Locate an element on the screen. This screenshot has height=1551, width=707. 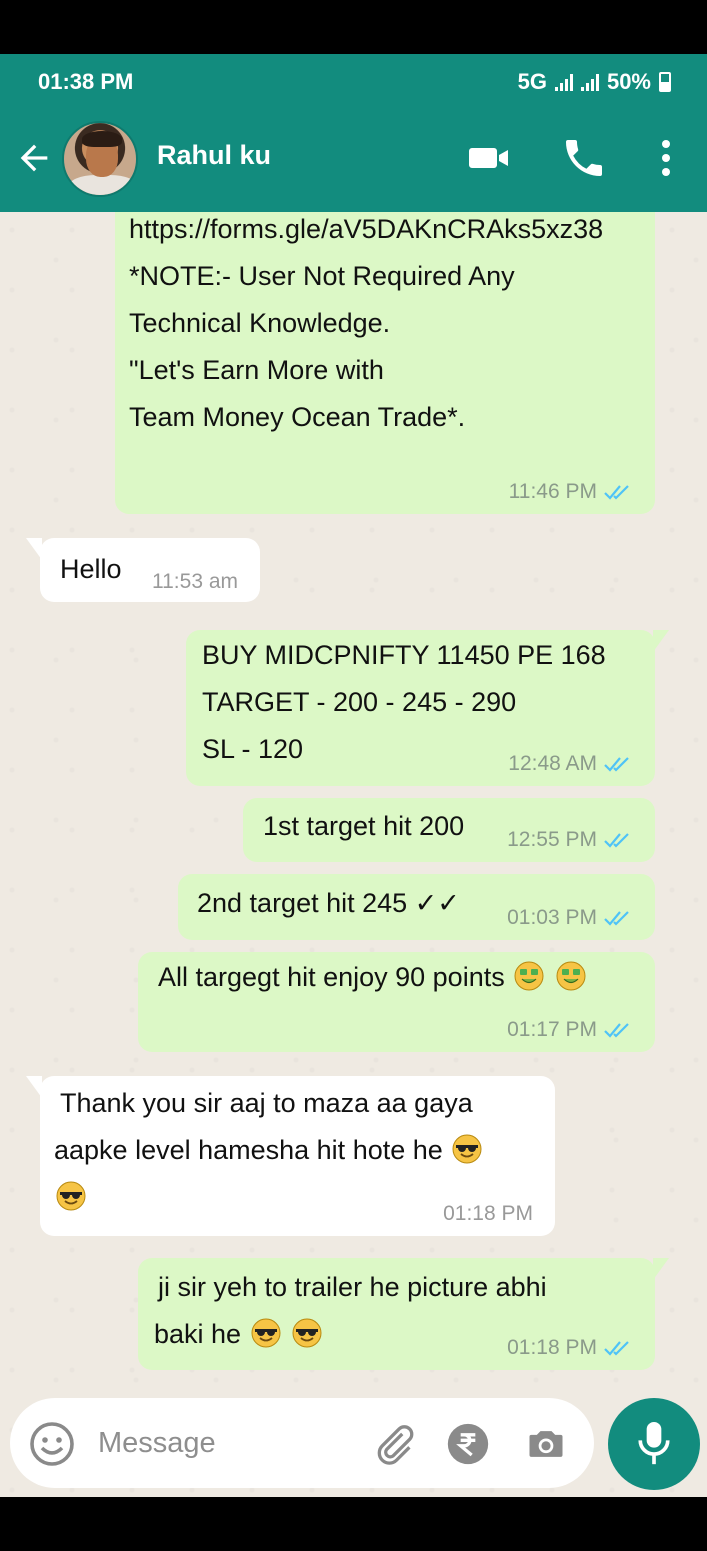
phone-icon is located at coordinates (584, 158).